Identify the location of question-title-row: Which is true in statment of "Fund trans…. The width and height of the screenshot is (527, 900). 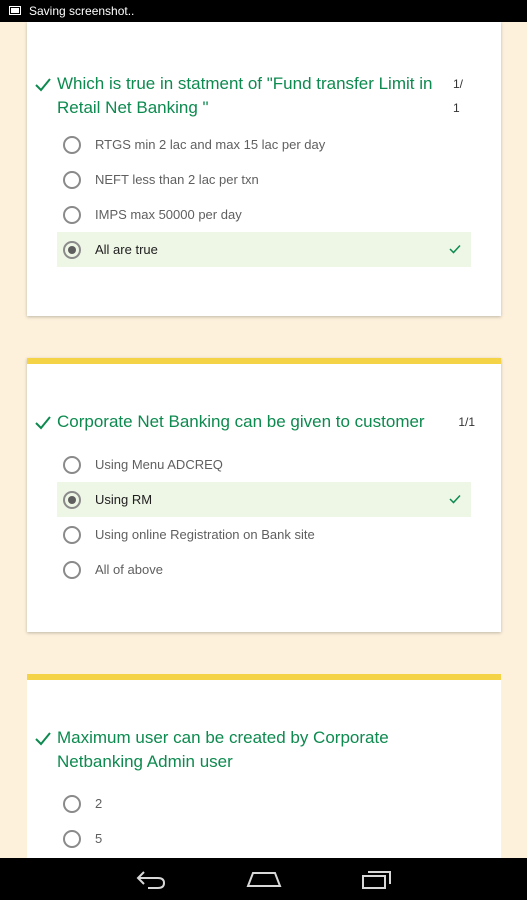
(260, 96).